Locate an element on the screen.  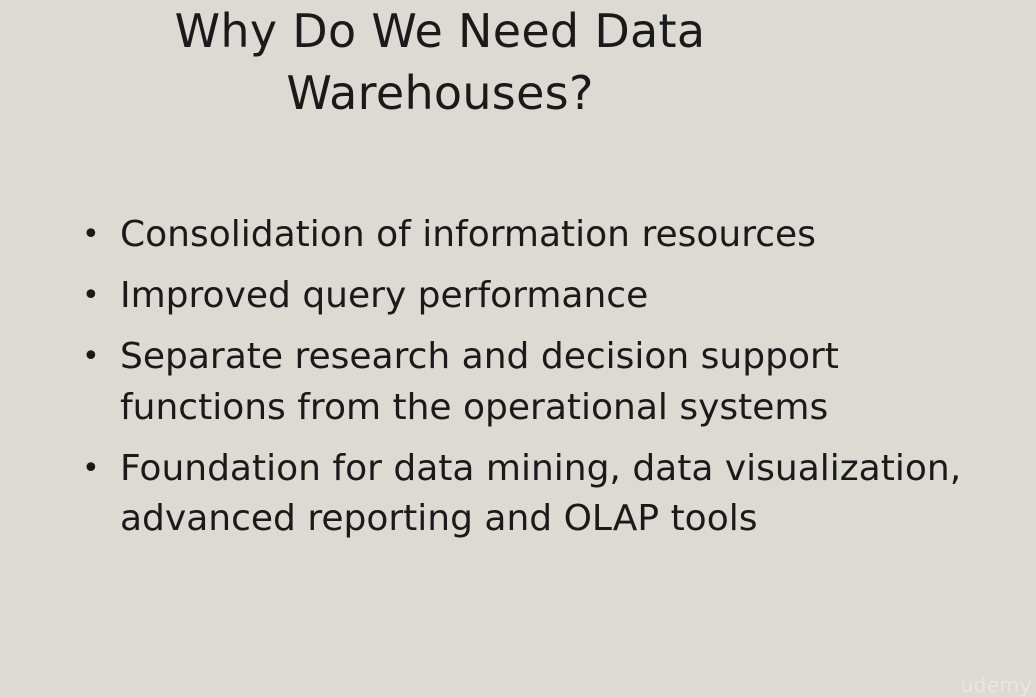
bullet-text: Improved query performance is located at coordinates (384, 295).